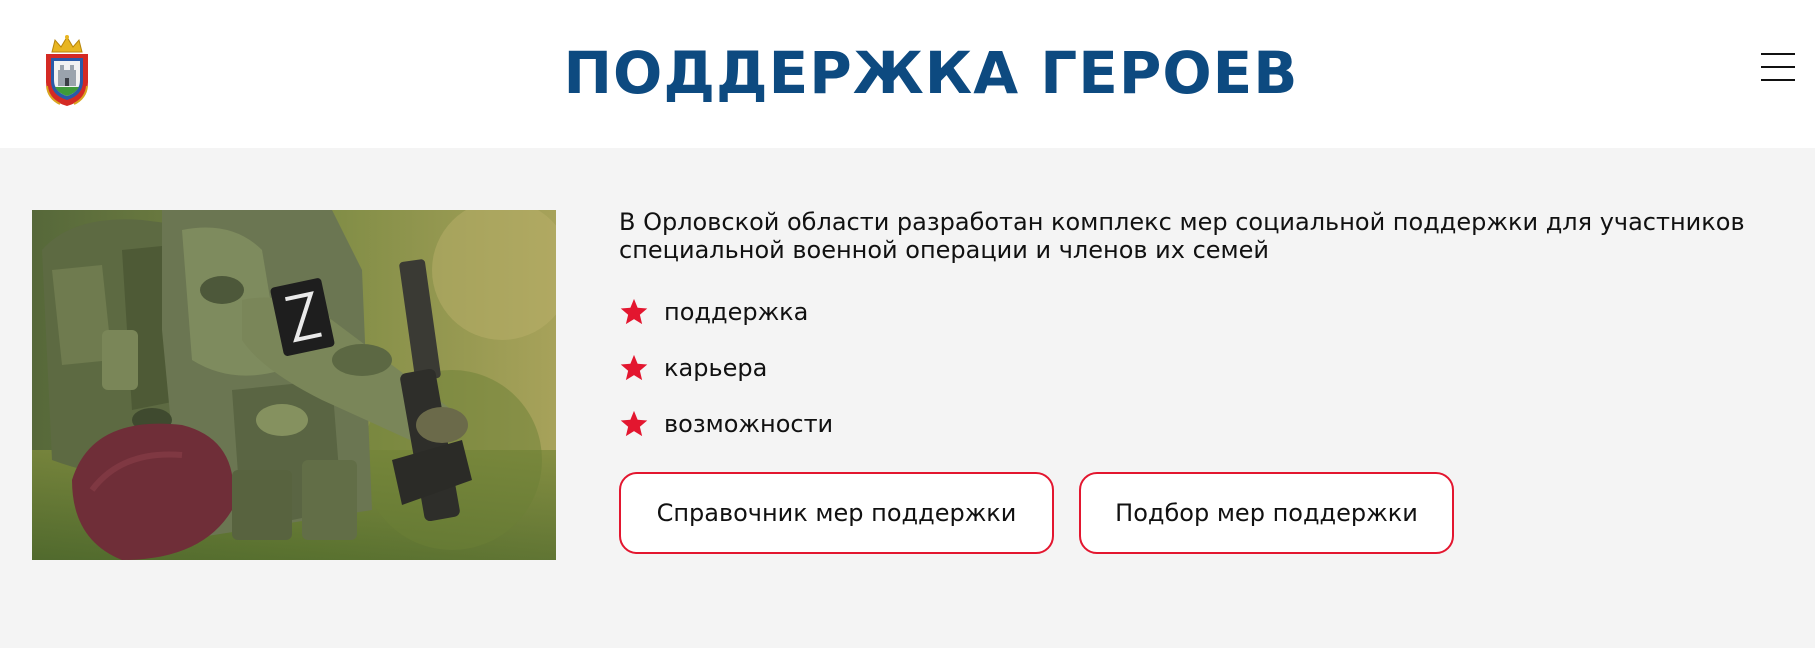 The height and width of the screenshot is (648, 1815). Describe the element at coordinates (1194, 312) in the screenshot. I see `feature-item: поддержка` at that location.